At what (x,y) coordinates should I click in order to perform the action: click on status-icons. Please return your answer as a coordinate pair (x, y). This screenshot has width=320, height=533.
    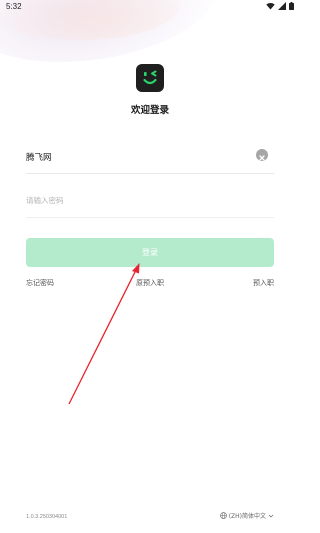
    Looking at the image, I should click on (280, 6).